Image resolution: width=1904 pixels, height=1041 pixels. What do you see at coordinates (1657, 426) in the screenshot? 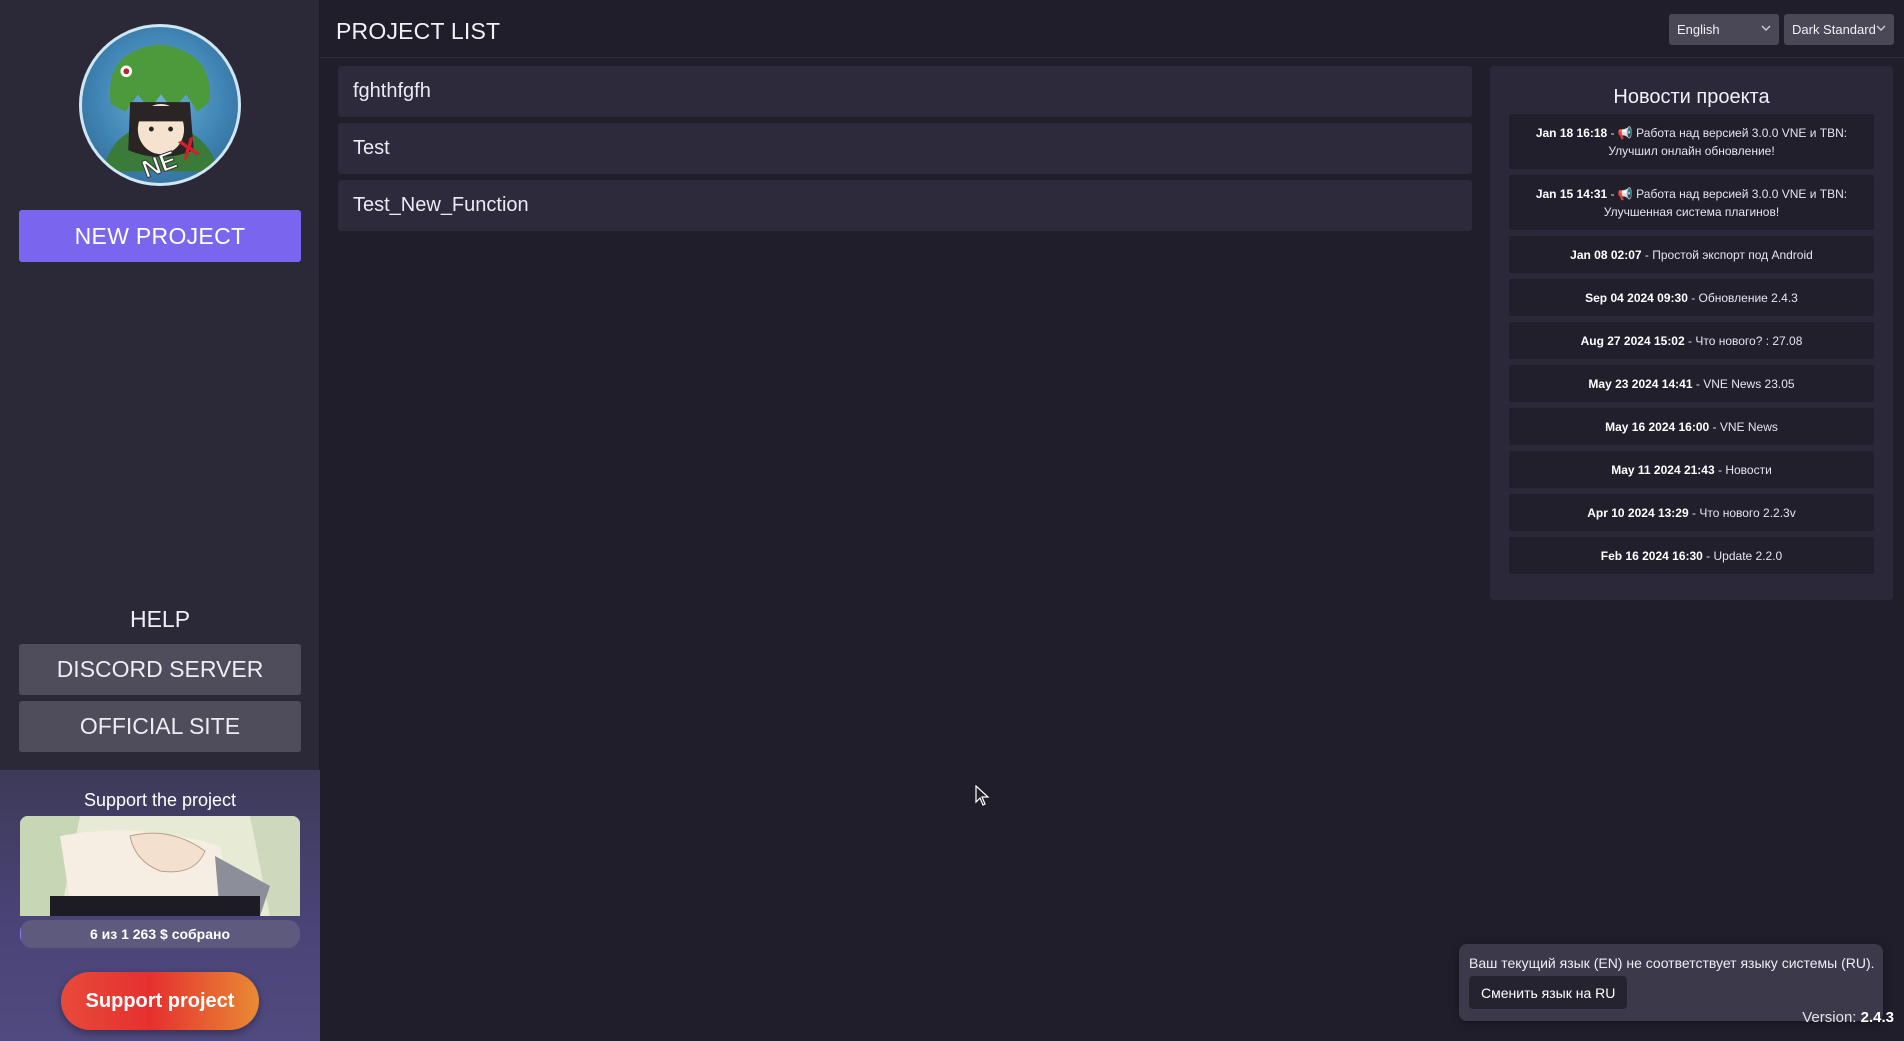
I see `news-date: May 16 2024 16:00` at bounding box center [1657, 426].